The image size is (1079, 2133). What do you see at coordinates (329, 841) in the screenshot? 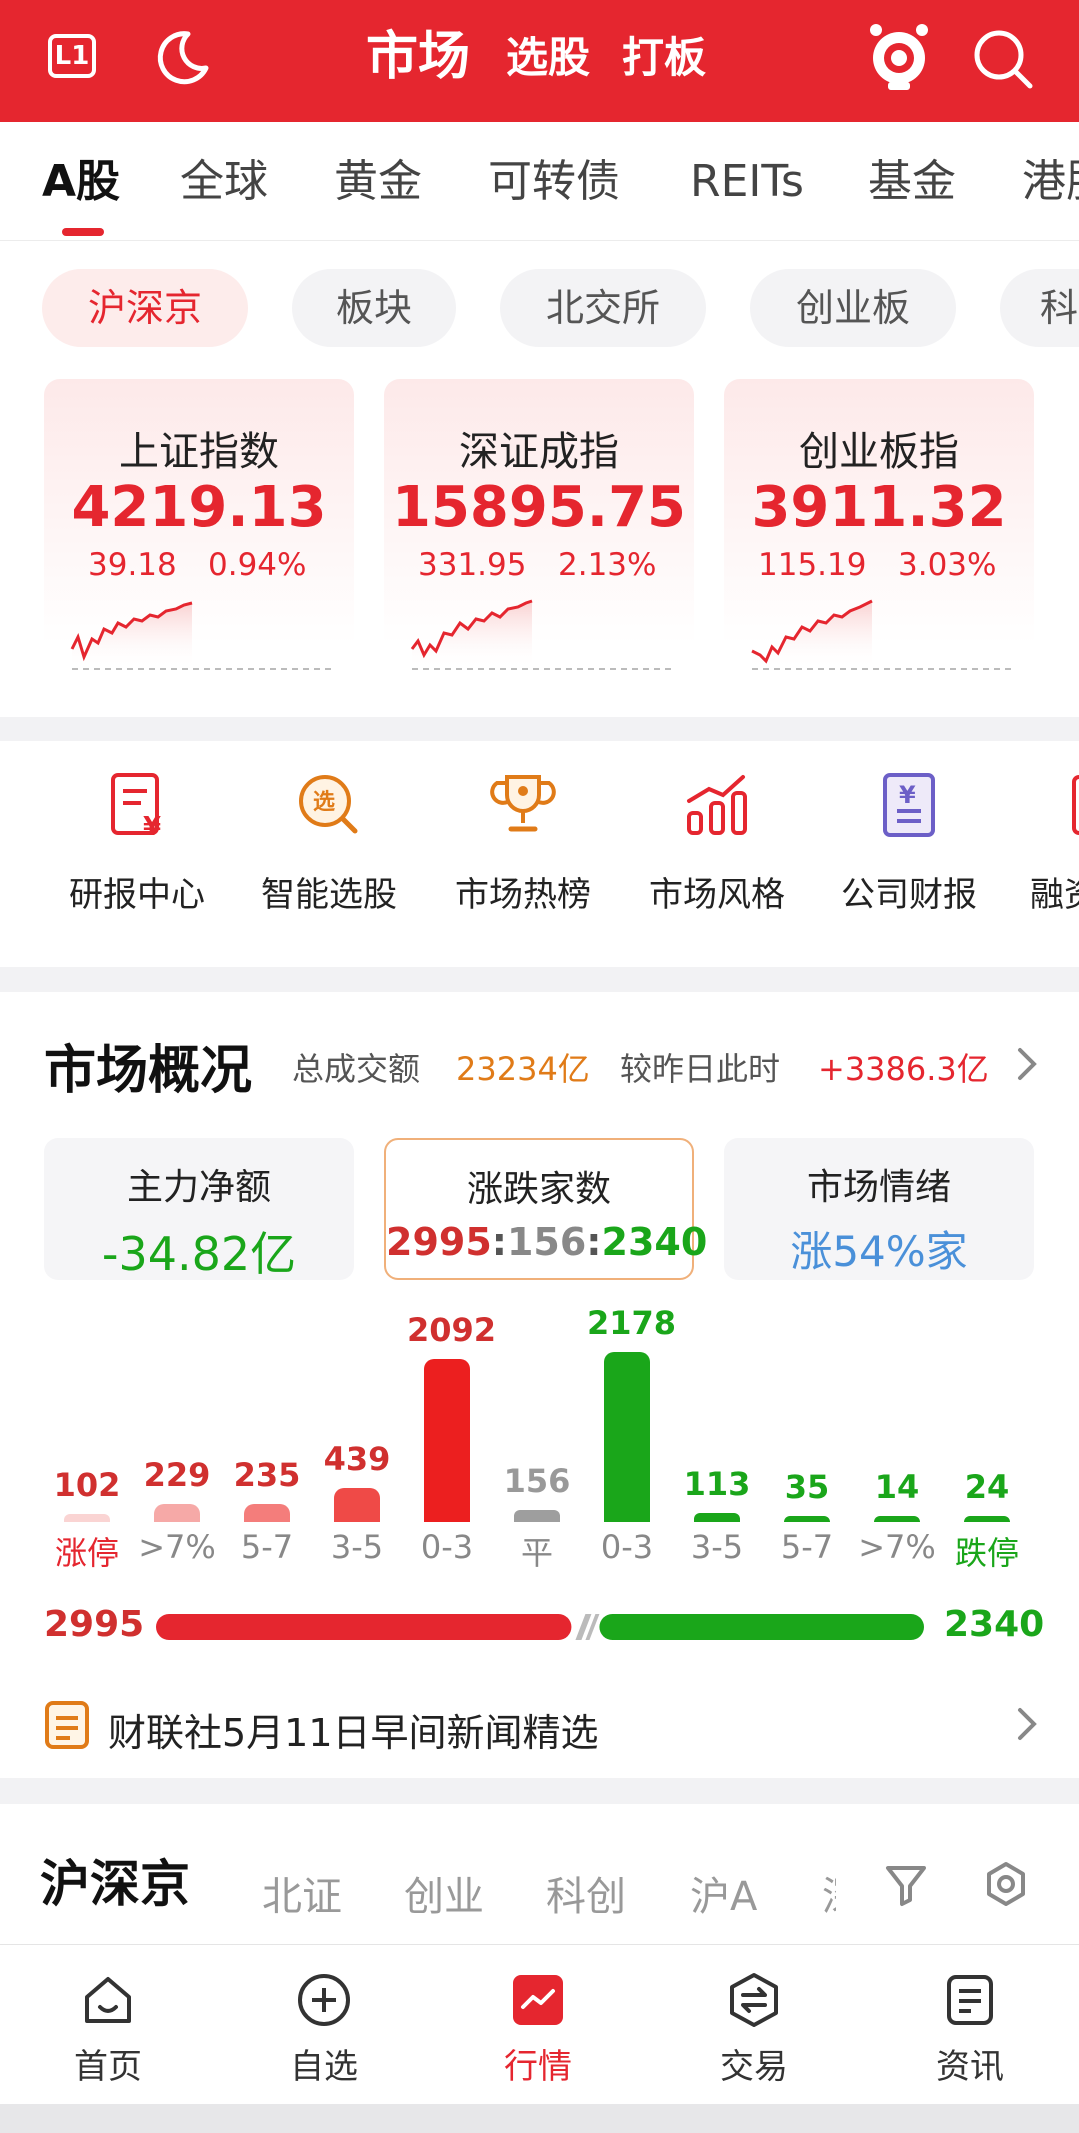
I see `quick-link-smart-pick: 选 智能选股` at bounding box center [329, 841].